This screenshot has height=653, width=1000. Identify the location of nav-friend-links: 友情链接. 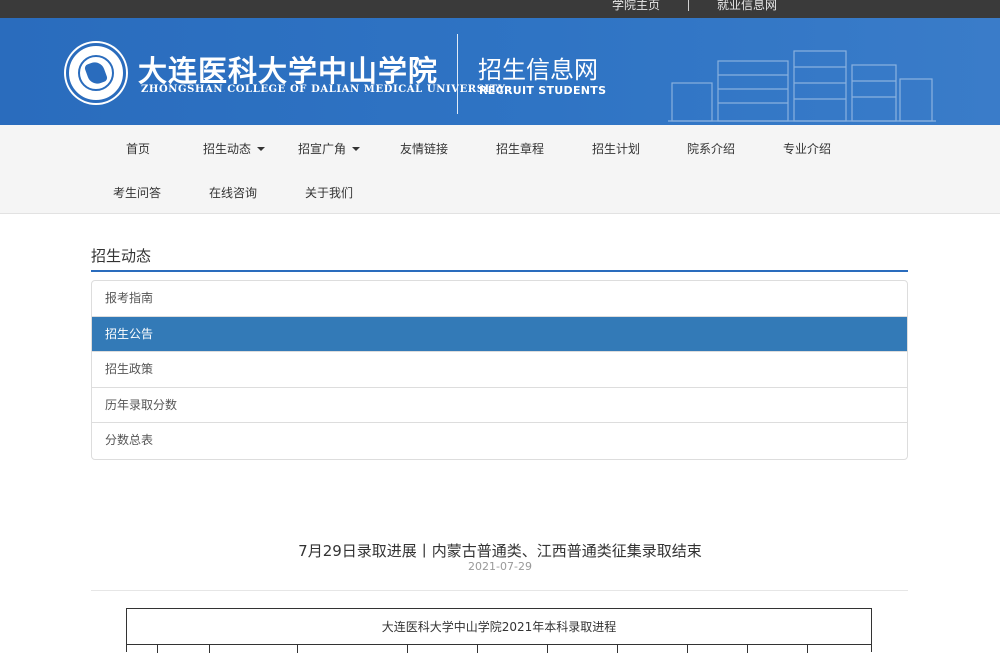
(424, 148).